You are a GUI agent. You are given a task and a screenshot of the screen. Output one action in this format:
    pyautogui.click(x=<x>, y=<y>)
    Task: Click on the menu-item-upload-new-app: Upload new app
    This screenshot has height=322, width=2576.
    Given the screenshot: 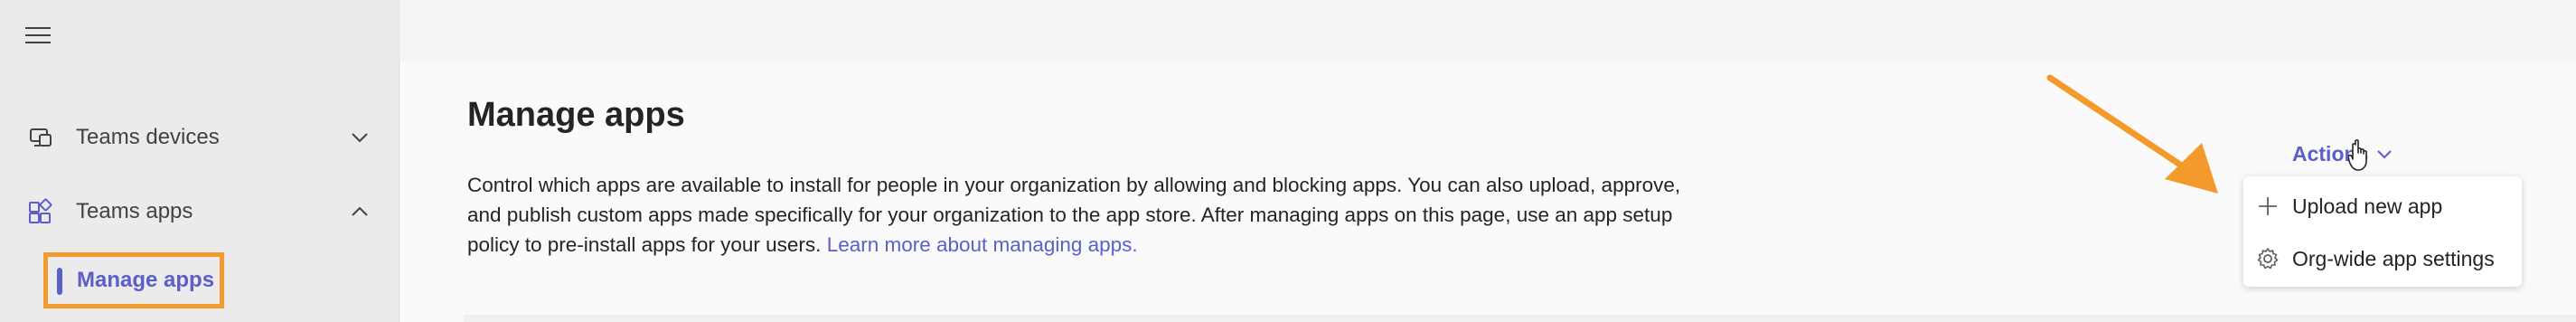 What is the action you would take?
    pyautogui.click(x=2382, y=206)
    